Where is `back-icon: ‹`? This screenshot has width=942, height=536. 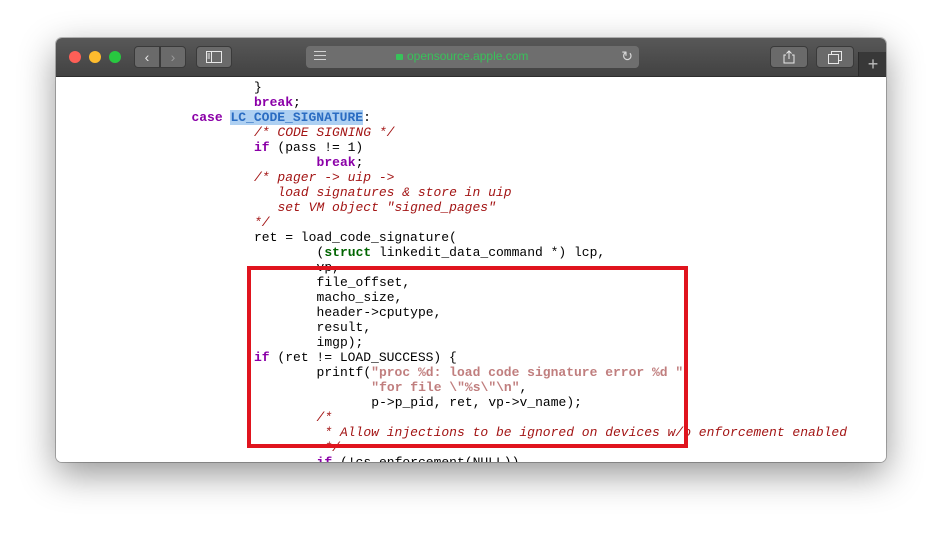
back-icon: ‹ is located at coordinates (147, 57).